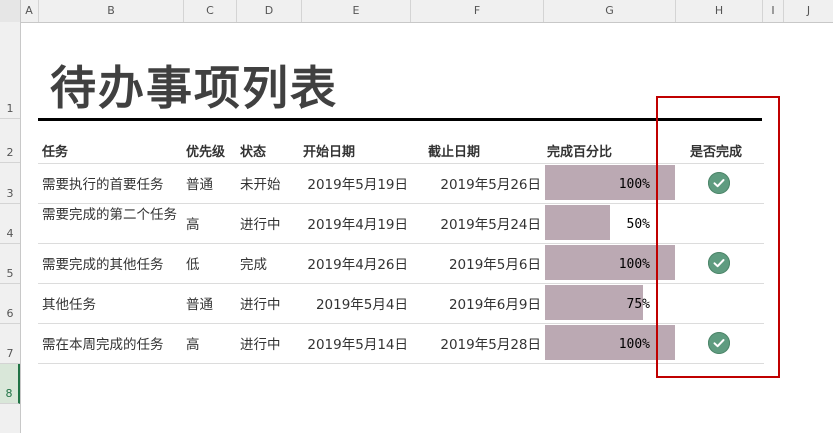 The height and width of the screenshot is (433, 833). Describe the element at coordinates (10, 344) in the screenshot. I see `row-header-7: 7` at that location.